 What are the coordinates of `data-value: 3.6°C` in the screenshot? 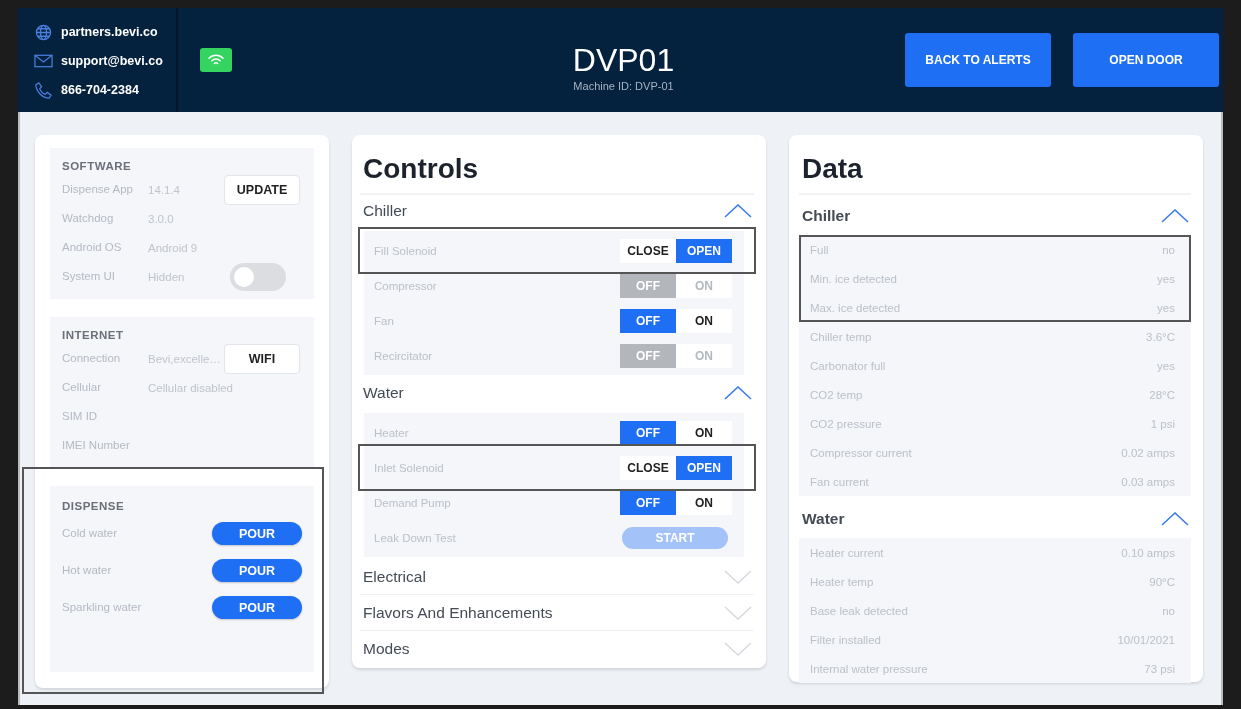 It's located at (1160, 336).